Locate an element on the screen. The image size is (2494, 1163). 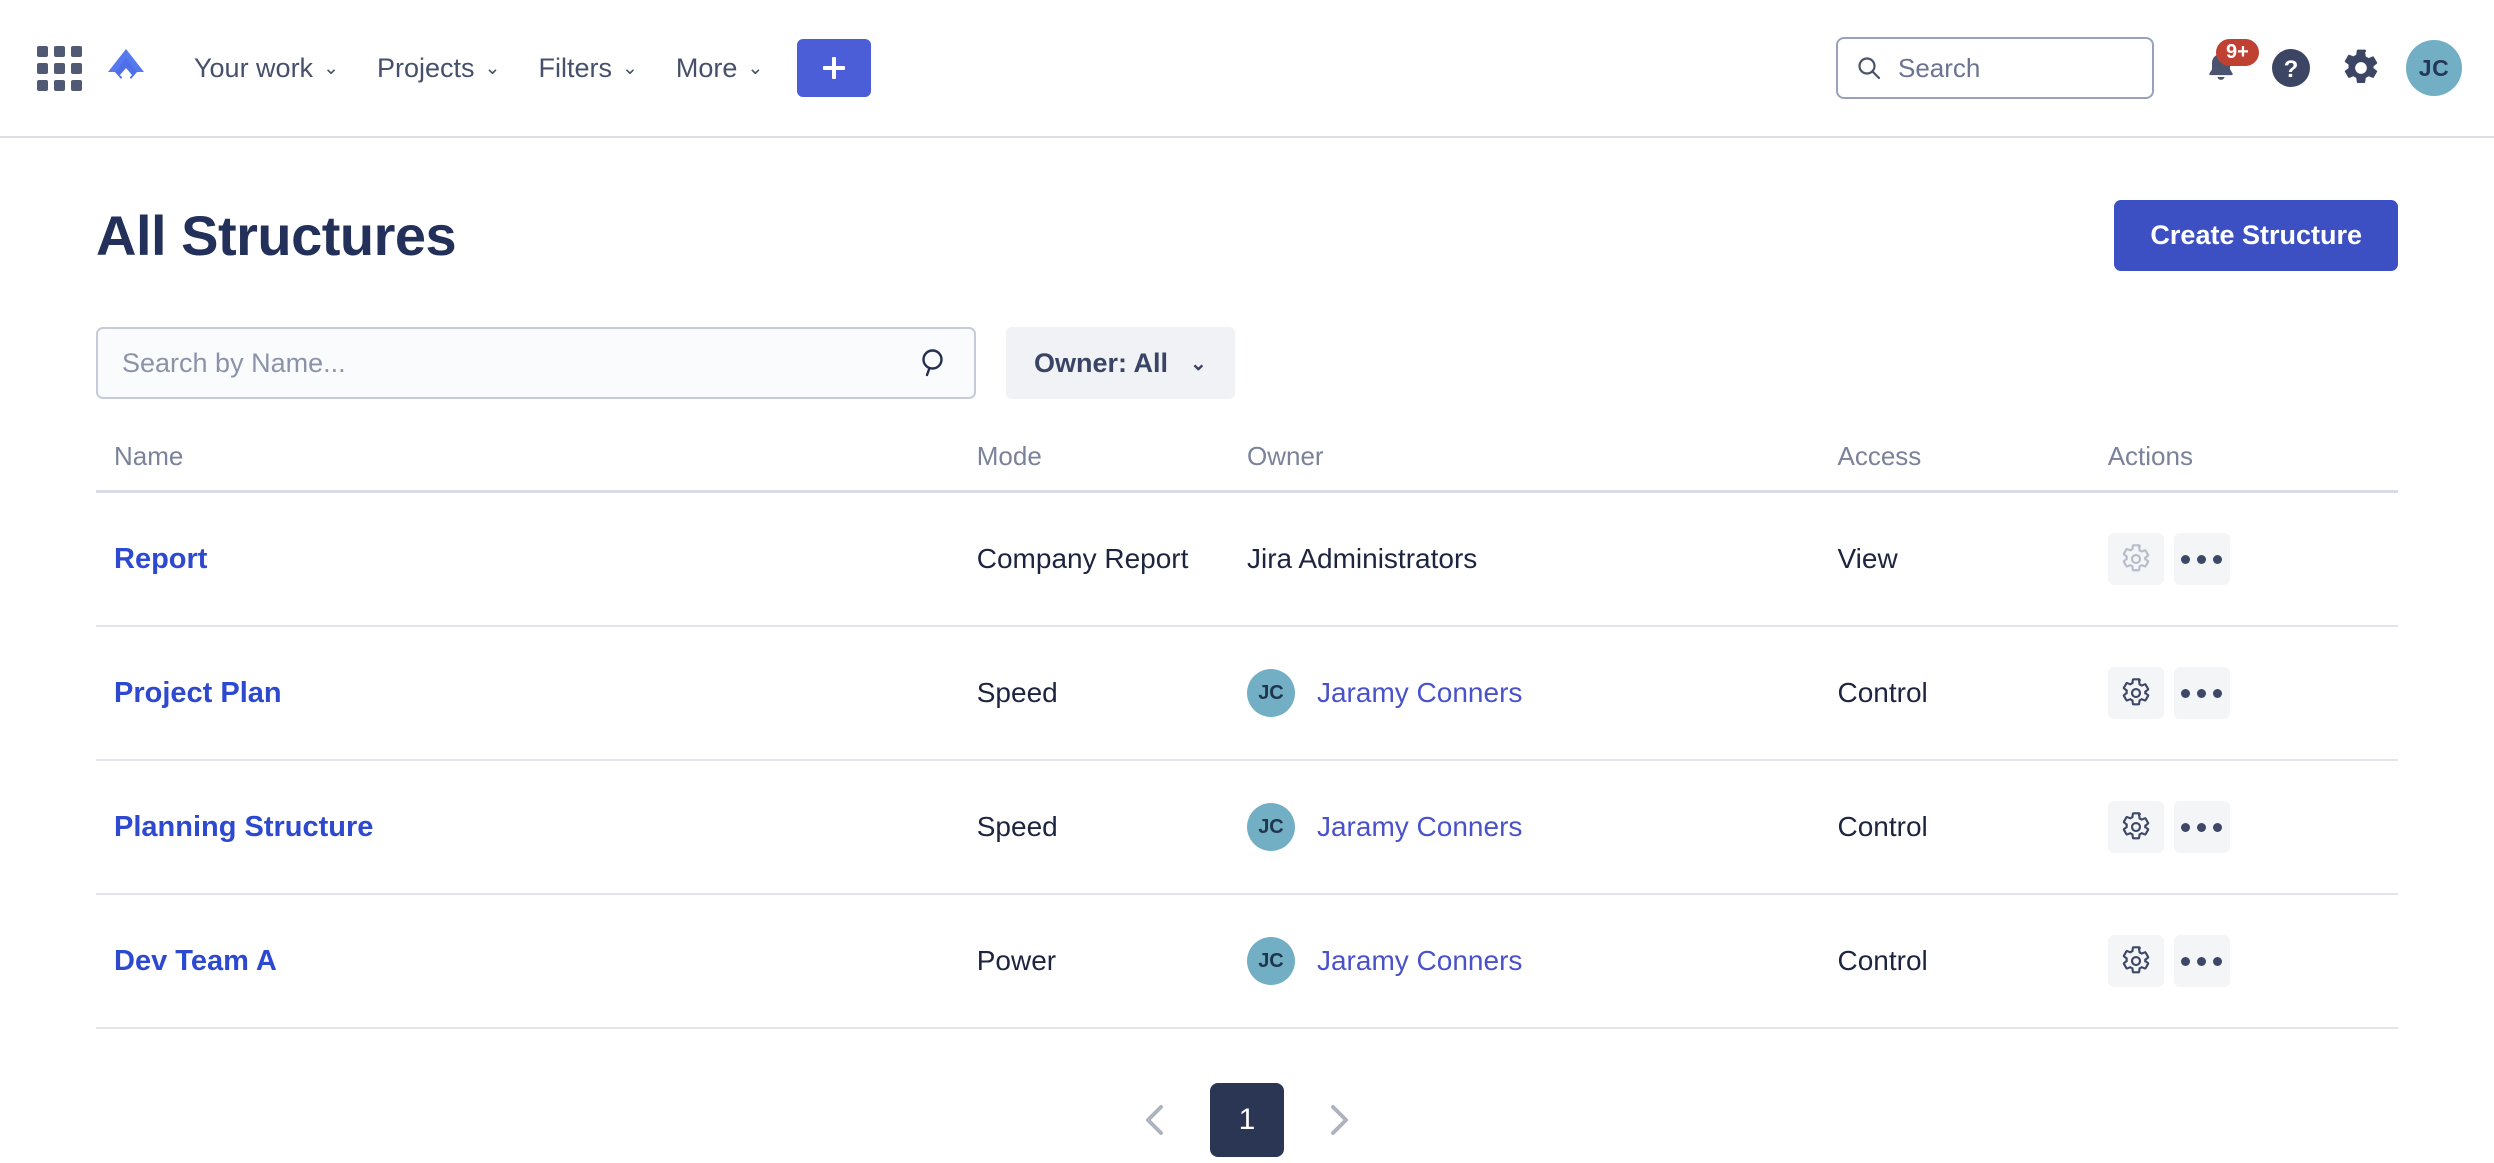
nav-left-group: Your work ⌄ Projects ⌄ Filters ⌄ More ⌄ is located at coordinates (452, 68).